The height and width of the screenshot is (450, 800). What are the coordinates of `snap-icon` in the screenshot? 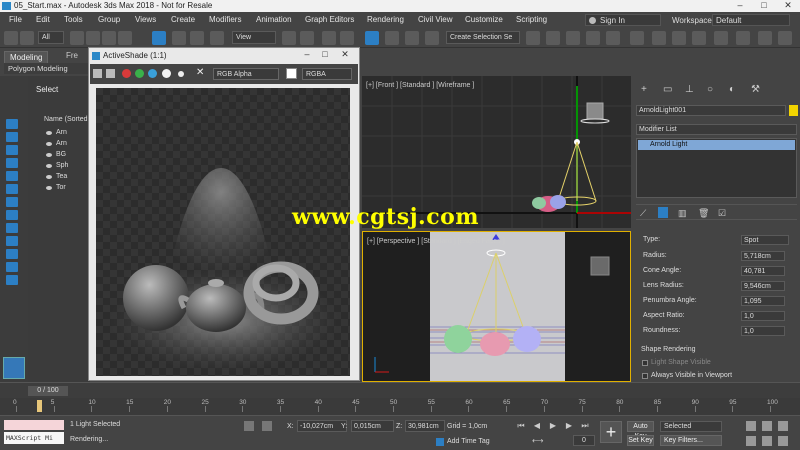 It's located at (329, 38).